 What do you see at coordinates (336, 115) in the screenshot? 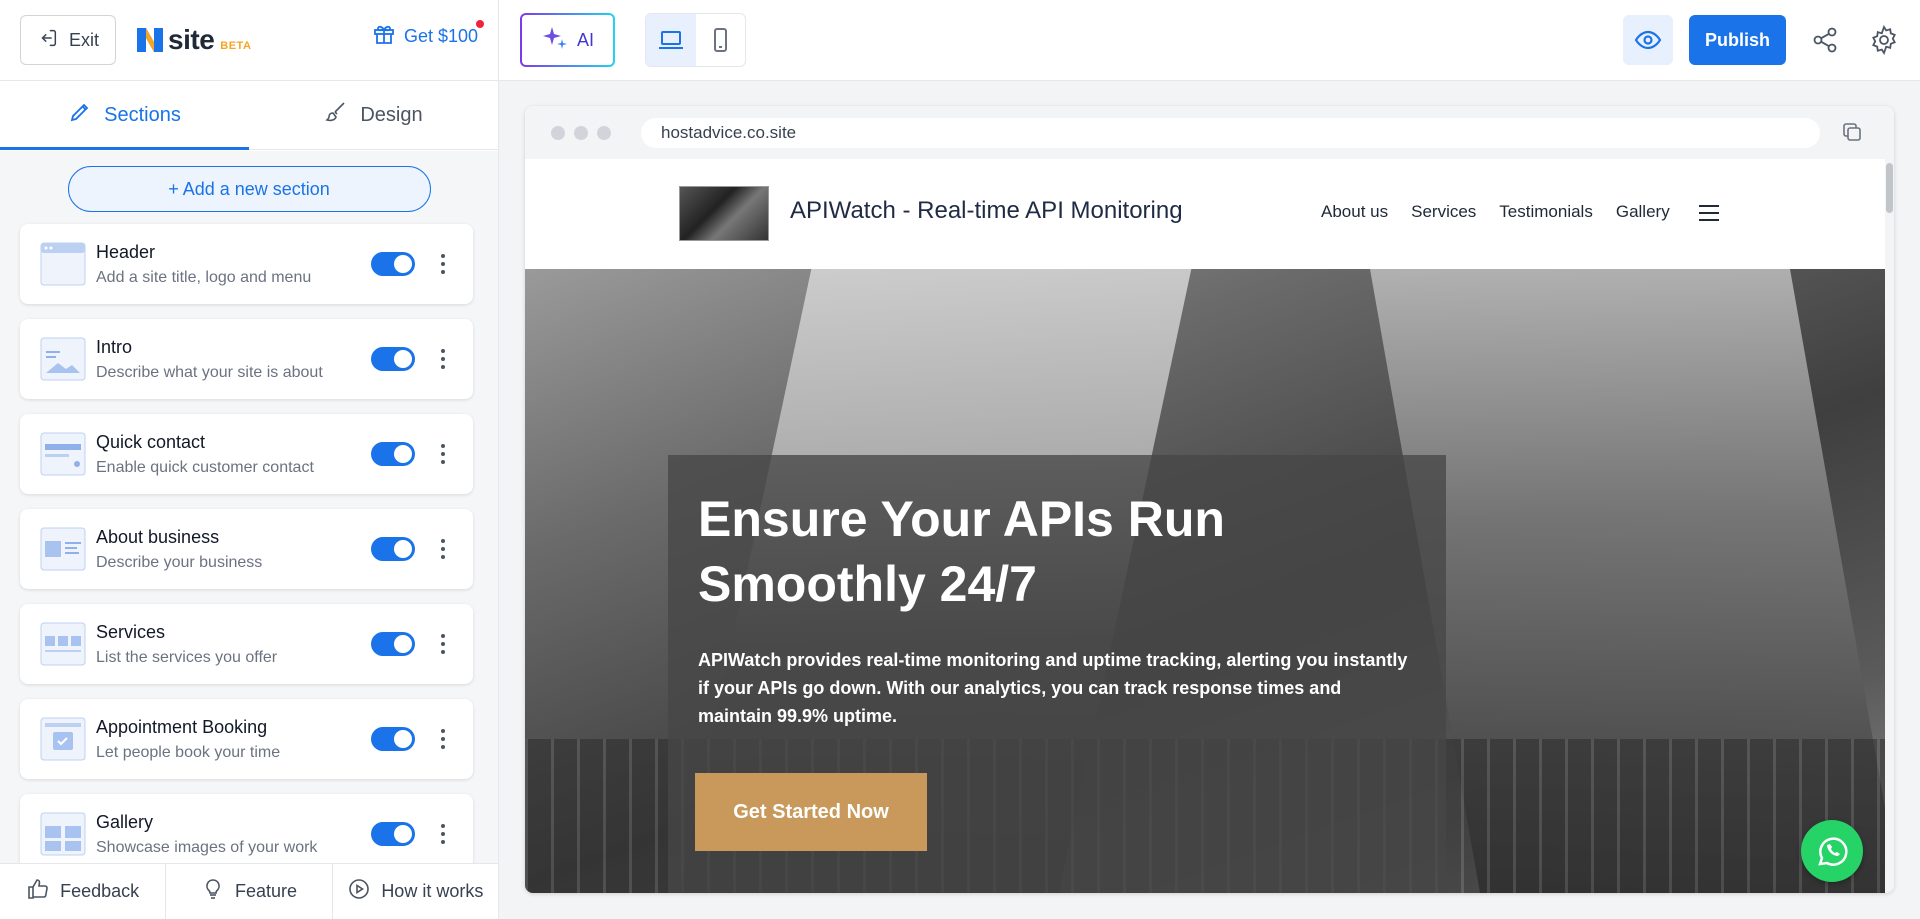
I see `paintbrush-icon` at bounding box center [336, 115].